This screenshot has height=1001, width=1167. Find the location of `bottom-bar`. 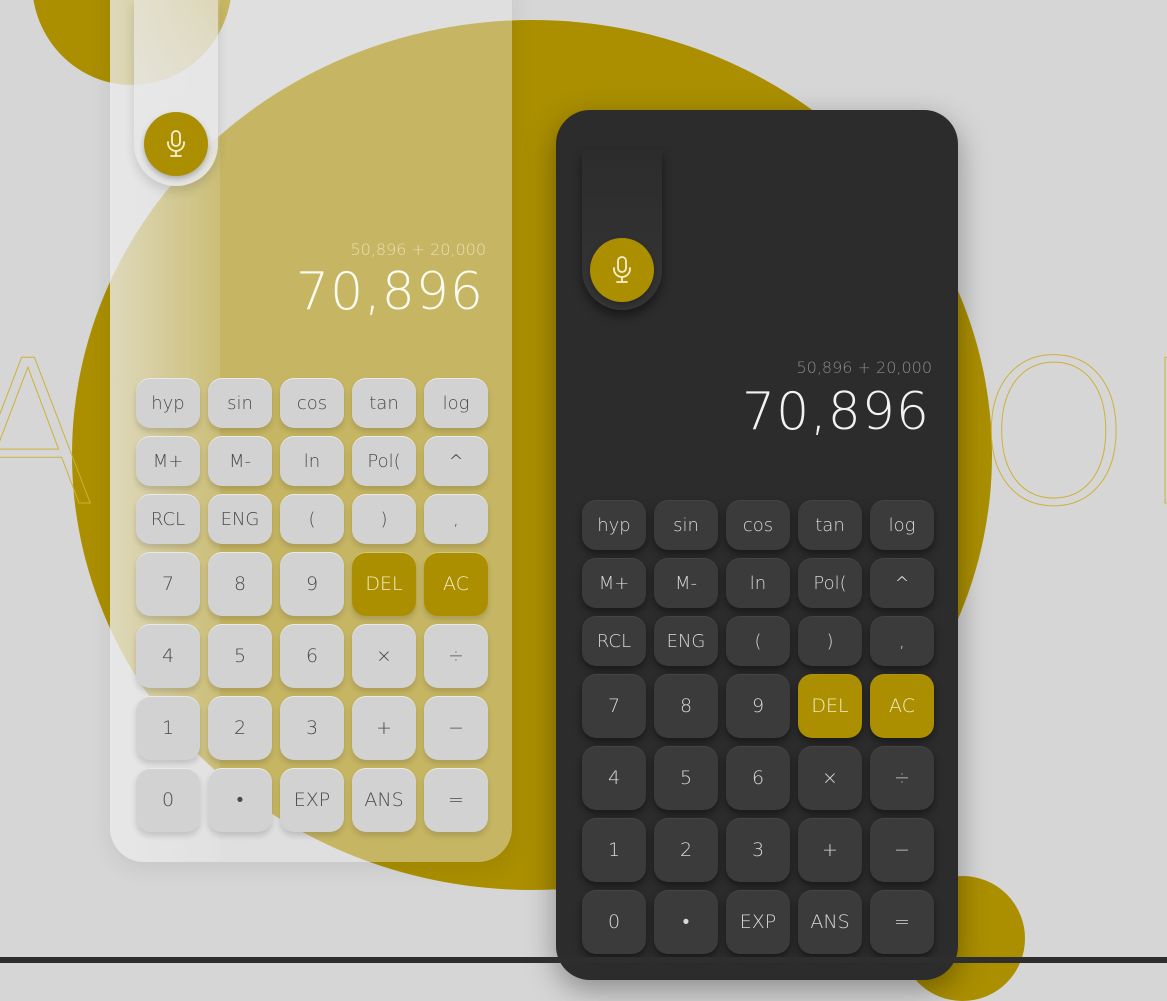

bottom-bar is located at coordinates (583, 960).